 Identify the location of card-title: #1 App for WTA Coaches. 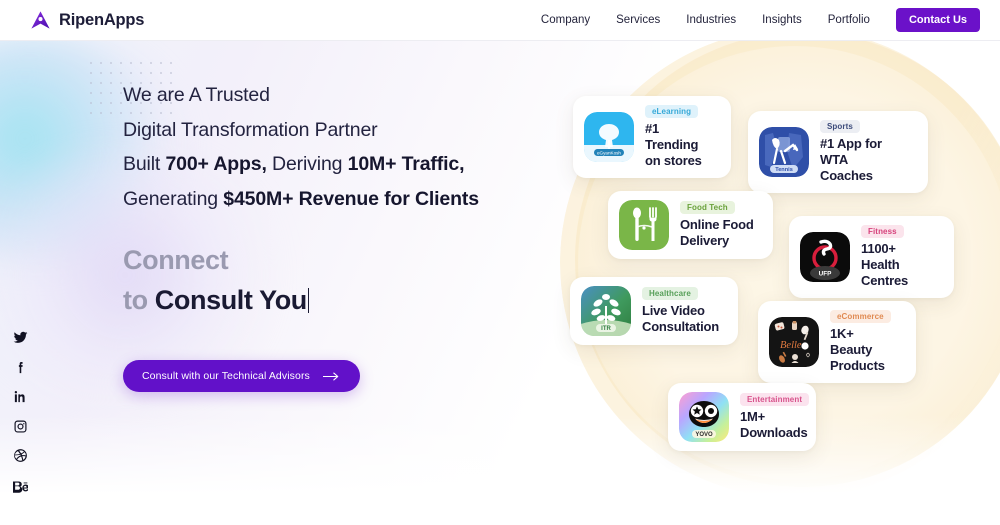
(851, 159).